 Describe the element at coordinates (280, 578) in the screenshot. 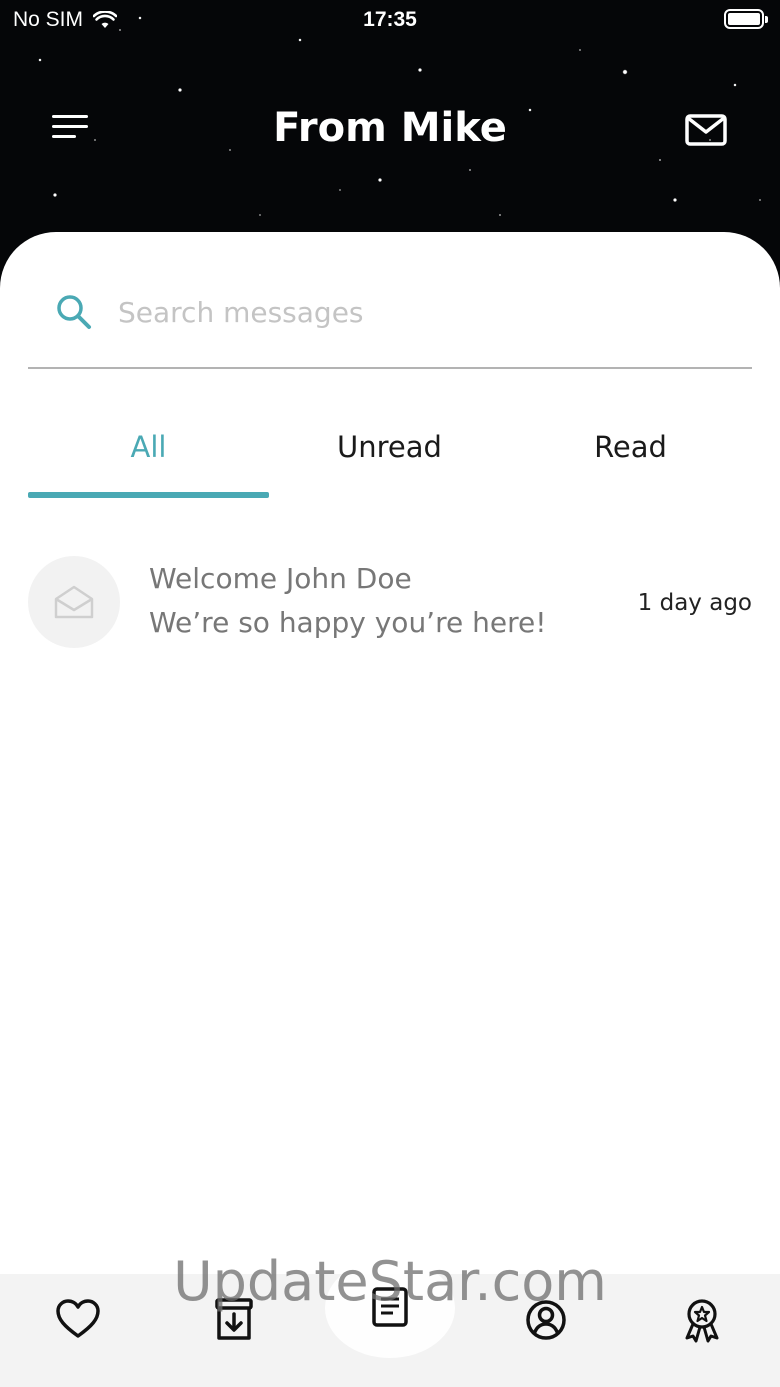

I see `message-title: Welcome John Doe` at that location.